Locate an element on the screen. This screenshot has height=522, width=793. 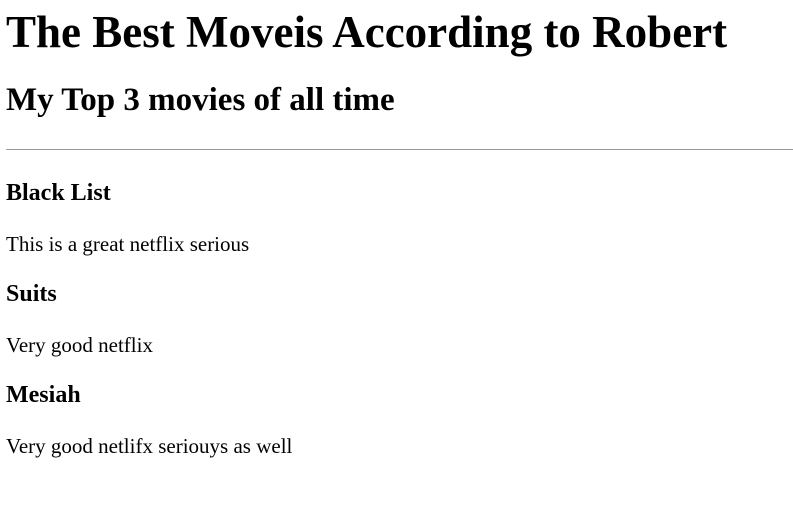
movie-description: This is a great netflix serious is located at coordinates (128, 244).